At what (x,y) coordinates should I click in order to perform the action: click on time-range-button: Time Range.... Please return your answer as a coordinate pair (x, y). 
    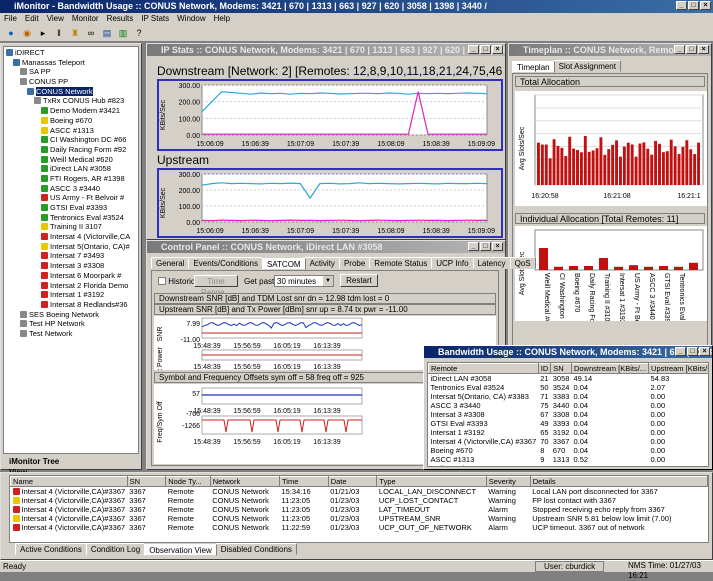
    Looking at the image, I should click on (216, 286).